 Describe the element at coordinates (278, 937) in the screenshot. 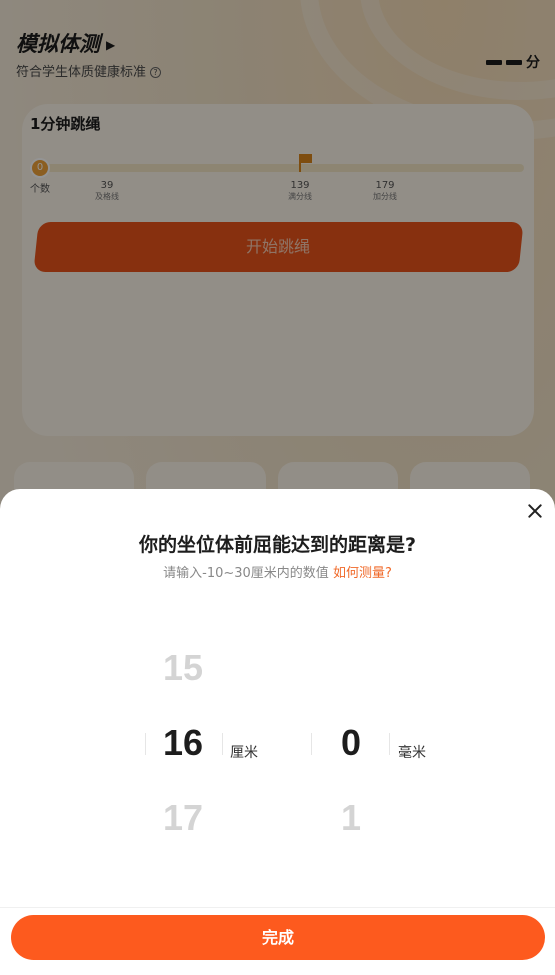

I see `done-button: 完成` at that location.